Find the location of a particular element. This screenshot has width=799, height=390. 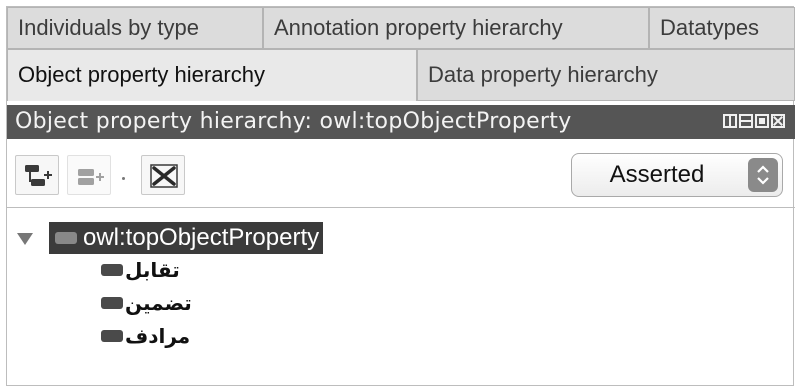

add-subproperty-button is located at coordinates (37, 175).